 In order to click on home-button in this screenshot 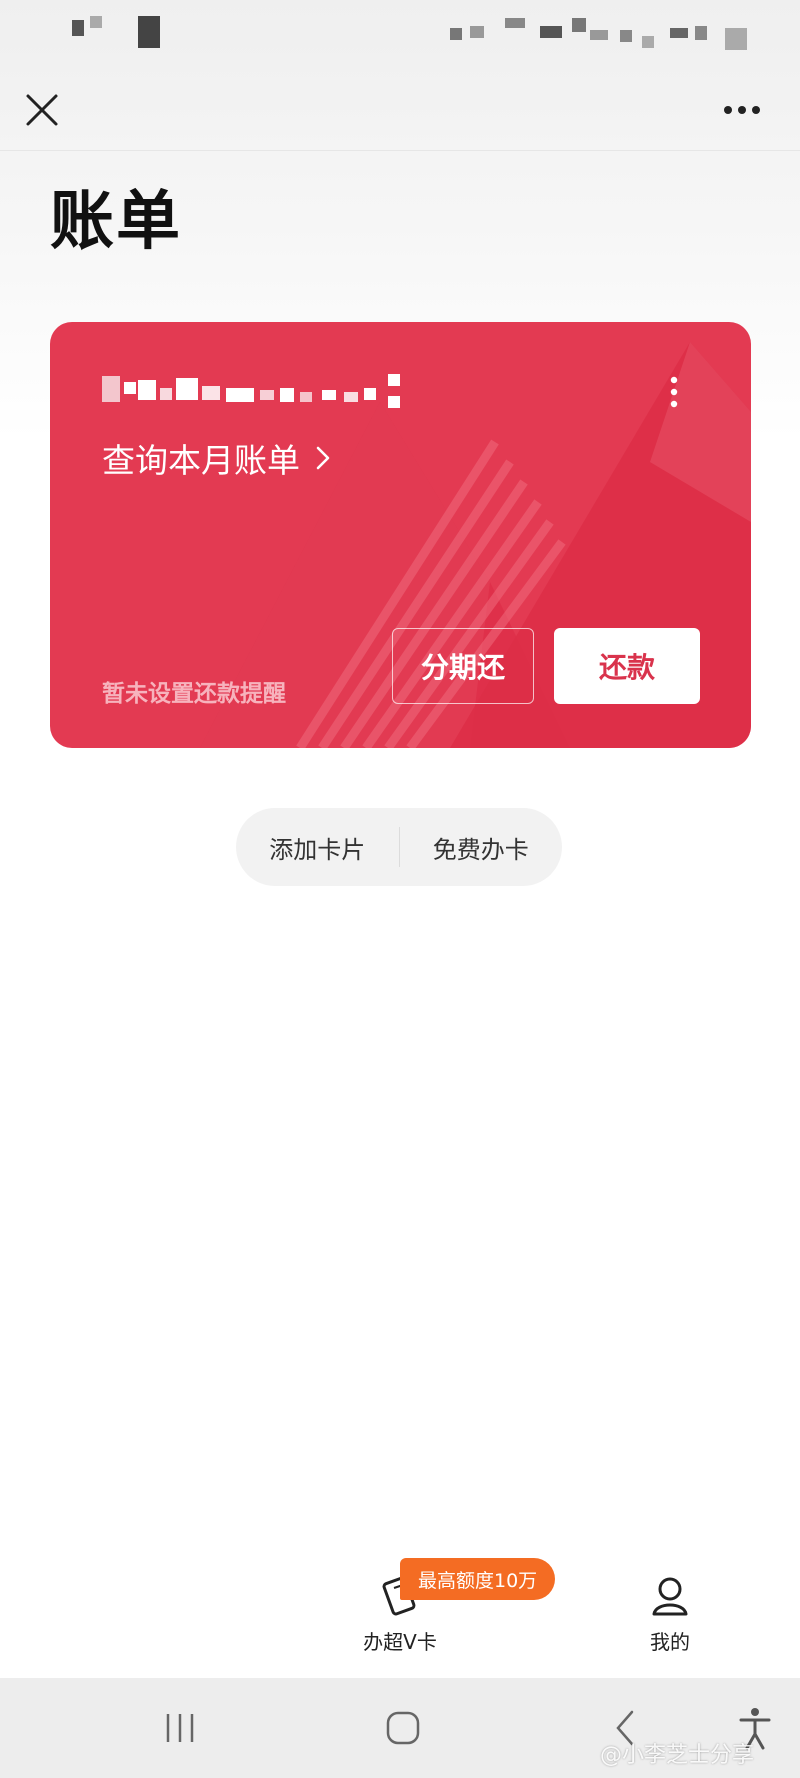, I will do `click(403, 1728)`.